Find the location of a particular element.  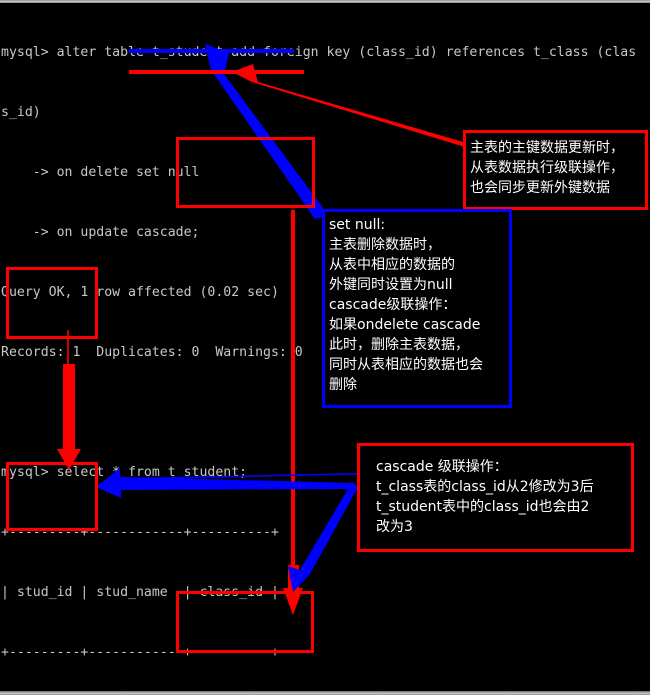

on-update-cascade-underline is located at coordinates (216, 72).